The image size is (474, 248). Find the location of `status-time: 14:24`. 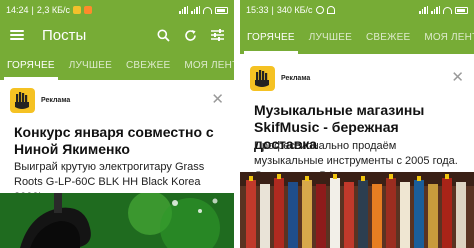

status-time: 14:24 is located at coordinates (17, 10).